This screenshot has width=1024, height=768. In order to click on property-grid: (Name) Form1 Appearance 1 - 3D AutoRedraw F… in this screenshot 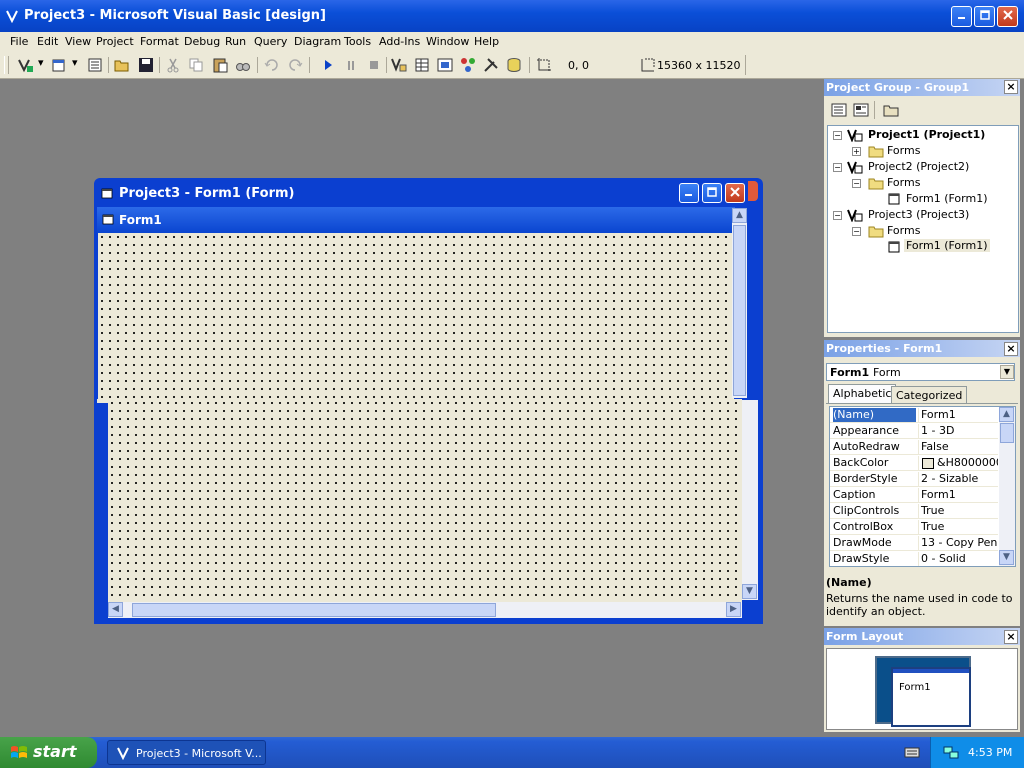, I will do `click(922, 486)`.